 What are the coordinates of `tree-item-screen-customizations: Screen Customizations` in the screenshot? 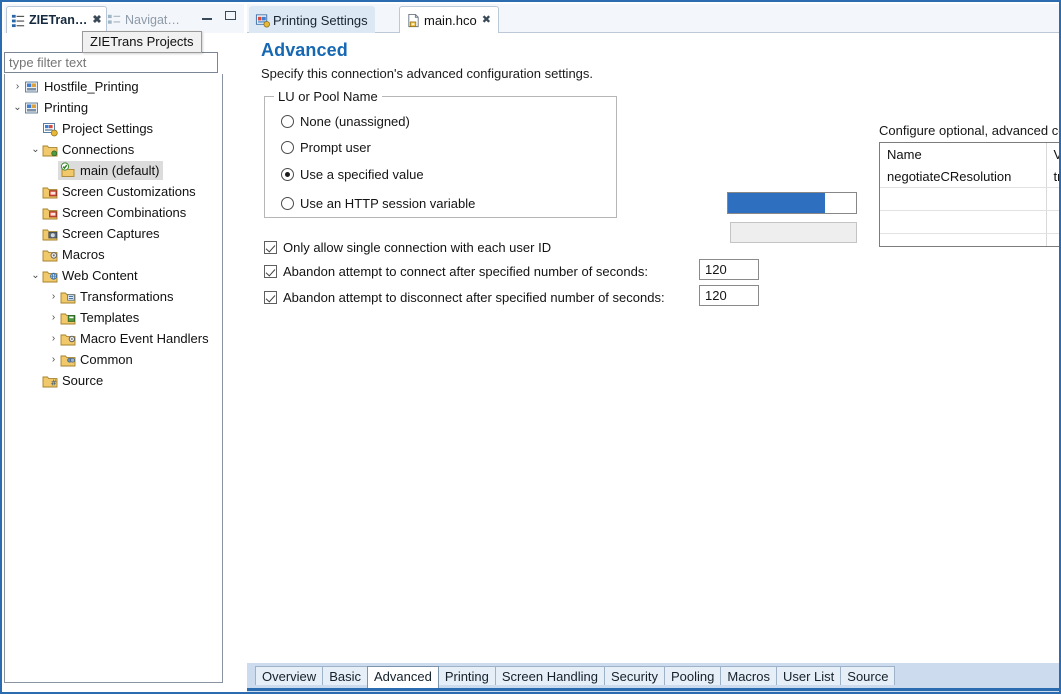 It's located at (113, 191).